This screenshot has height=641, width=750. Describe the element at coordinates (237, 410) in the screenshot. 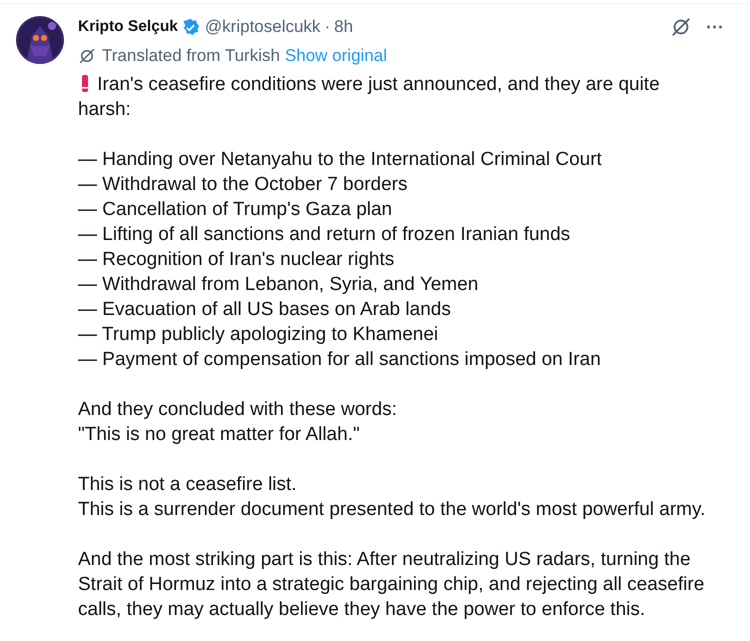

I see `tweet-text: And they concluded with these words:` at that location.